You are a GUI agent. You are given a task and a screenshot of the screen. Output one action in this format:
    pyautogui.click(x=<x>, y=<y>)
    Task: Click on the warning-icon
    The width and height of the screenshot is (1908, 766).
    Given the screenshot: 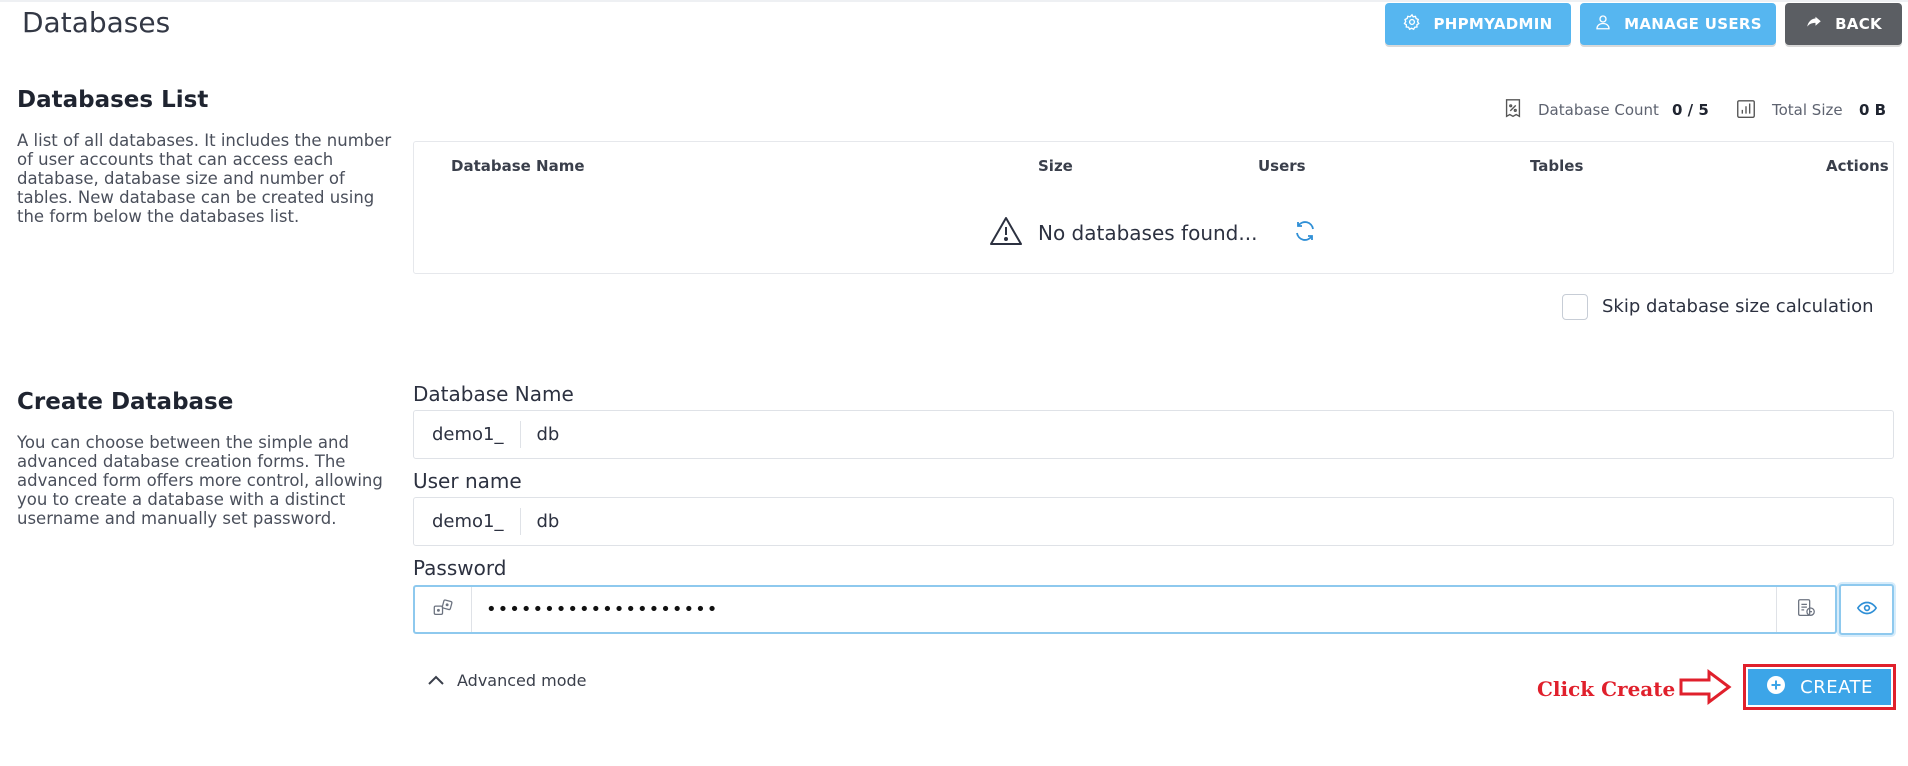 What is the action you would take?
    pyautogui.click(x=1006, y=233)
    